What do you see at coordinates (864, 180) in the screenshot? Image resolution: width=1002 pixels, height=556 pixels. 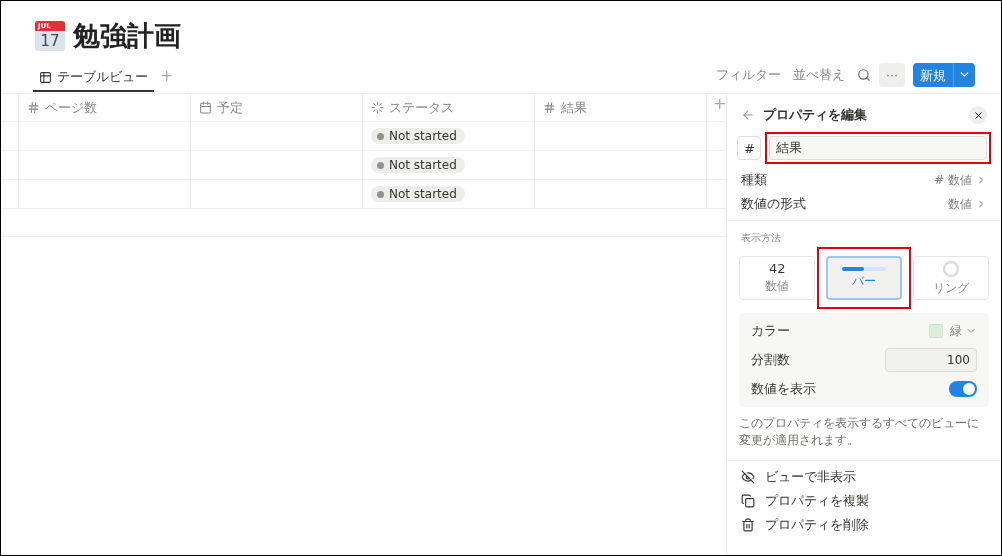 I see `setting-row: 種類 # 数値` at bounding box center [864, 180].